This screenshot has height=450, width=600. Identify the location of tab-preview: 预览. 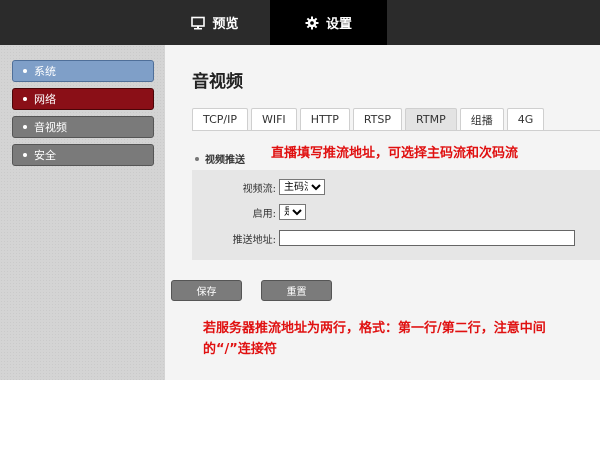
(215, 22).